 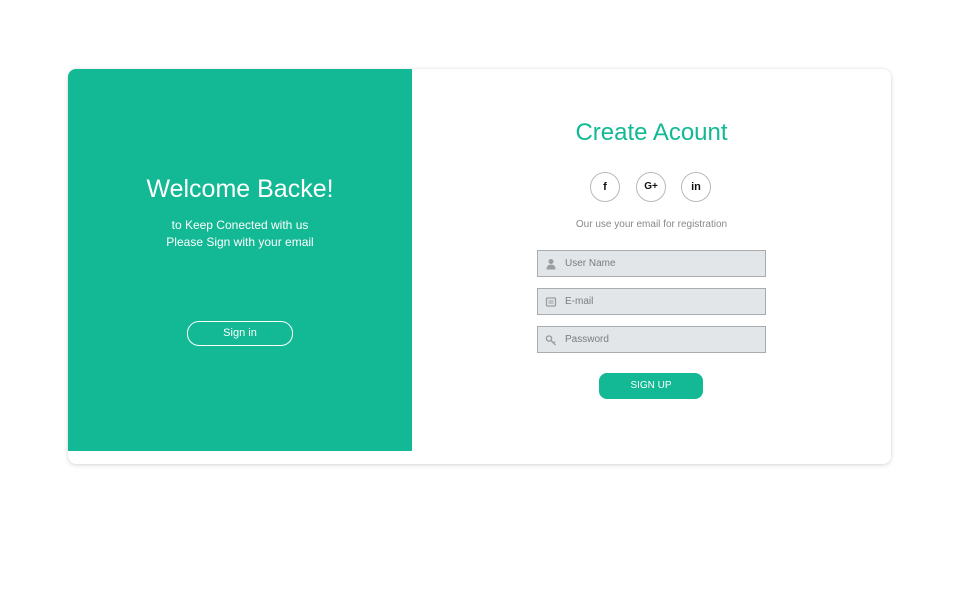 What do you see at coordinates (551, 264) in the screenshot?
I see `user-icon` at bounding box center [551, 264].